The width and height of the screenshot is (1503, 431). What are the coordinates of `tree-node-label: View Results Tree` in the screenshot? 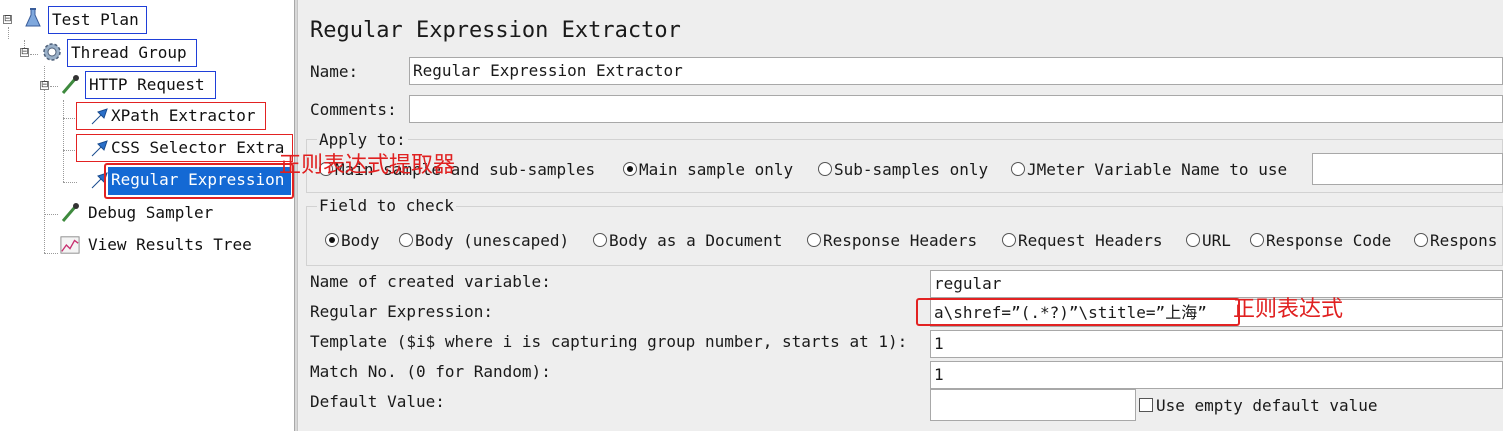 It's located at (170, 244).